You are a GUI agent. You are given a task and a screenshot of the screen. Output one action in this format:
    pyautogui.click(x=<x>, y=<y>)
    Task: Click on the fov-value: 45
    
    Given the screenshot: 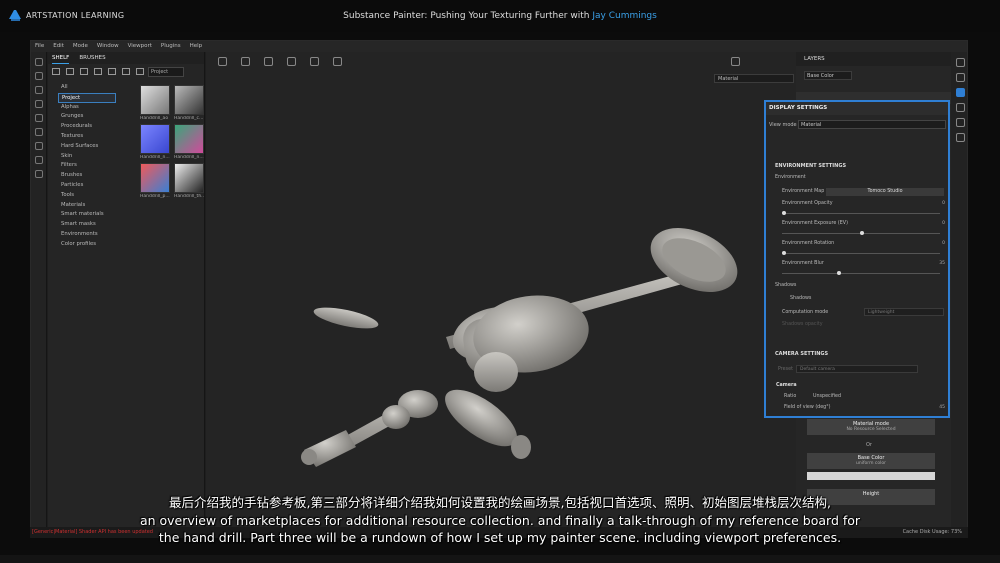 What is the action you would take?
    pyautogui.click(x=942, y=407)
    